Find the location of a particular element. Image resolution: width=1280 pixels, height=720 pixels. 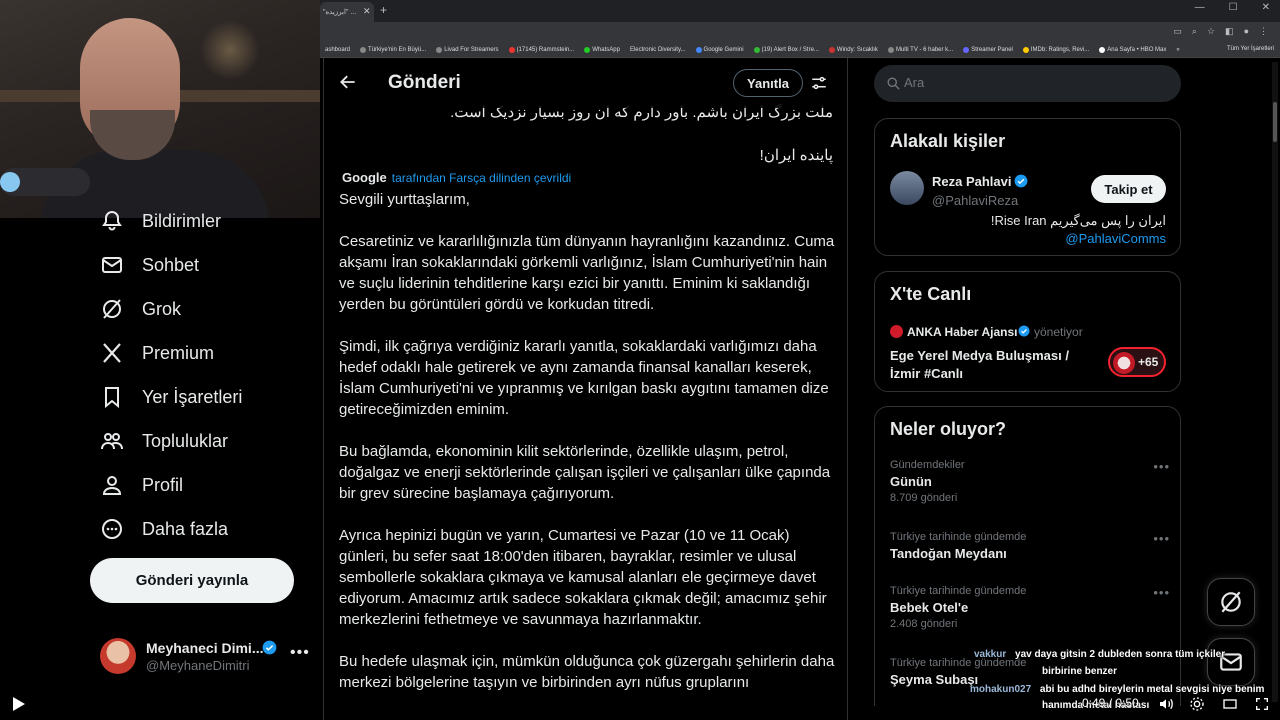

menu-icon: ⋮ is located at coordinates (1263, 31).